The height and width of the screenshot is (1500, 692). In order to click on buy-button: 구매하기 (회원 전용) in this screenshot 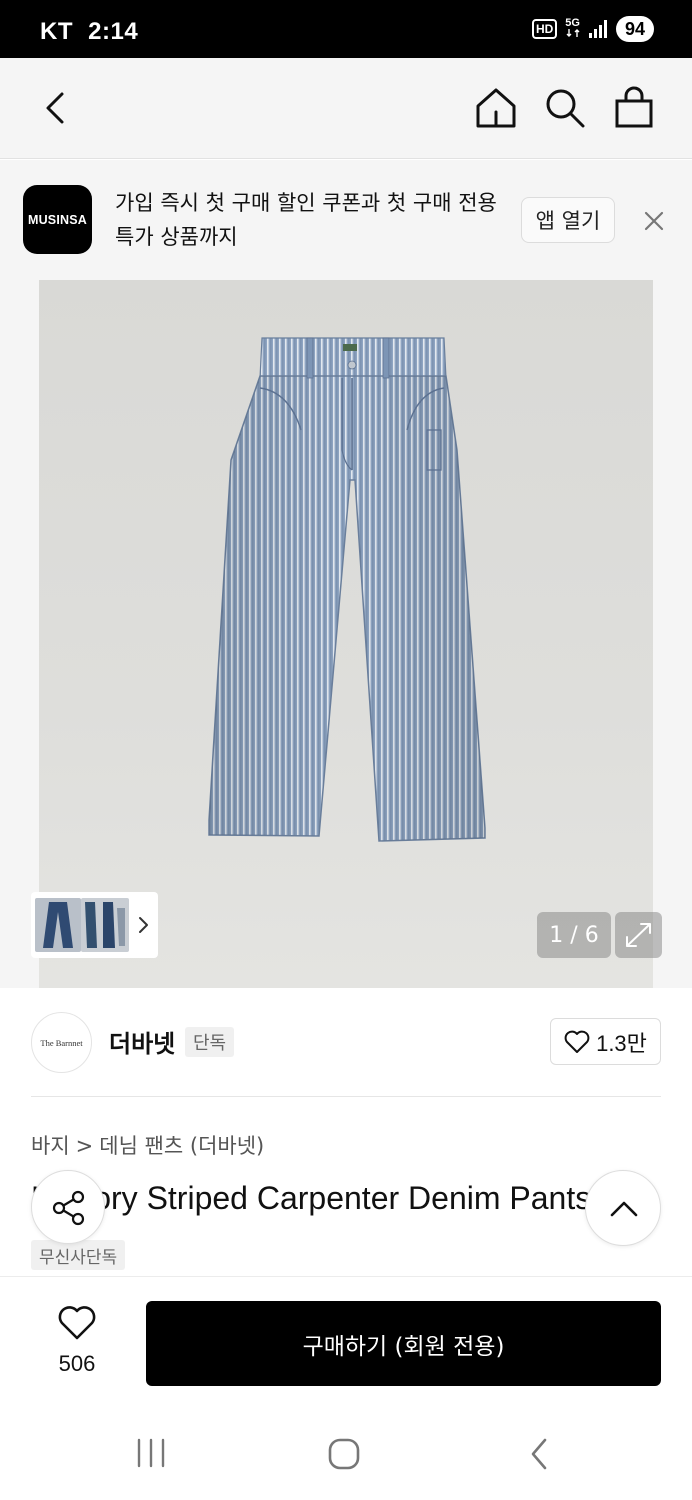, I will do `click(403, 1343)`.